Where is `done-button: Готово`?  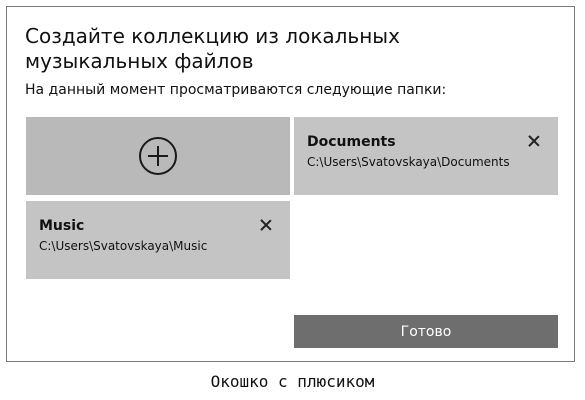 done-button: Готово is located at coordinates (426, 331).